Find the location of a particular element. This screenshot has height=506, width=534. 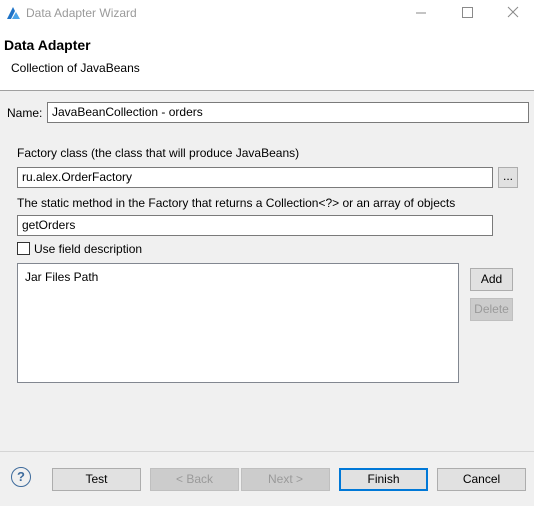

use-field-description-checkbox is located at coordinates (23, 248).